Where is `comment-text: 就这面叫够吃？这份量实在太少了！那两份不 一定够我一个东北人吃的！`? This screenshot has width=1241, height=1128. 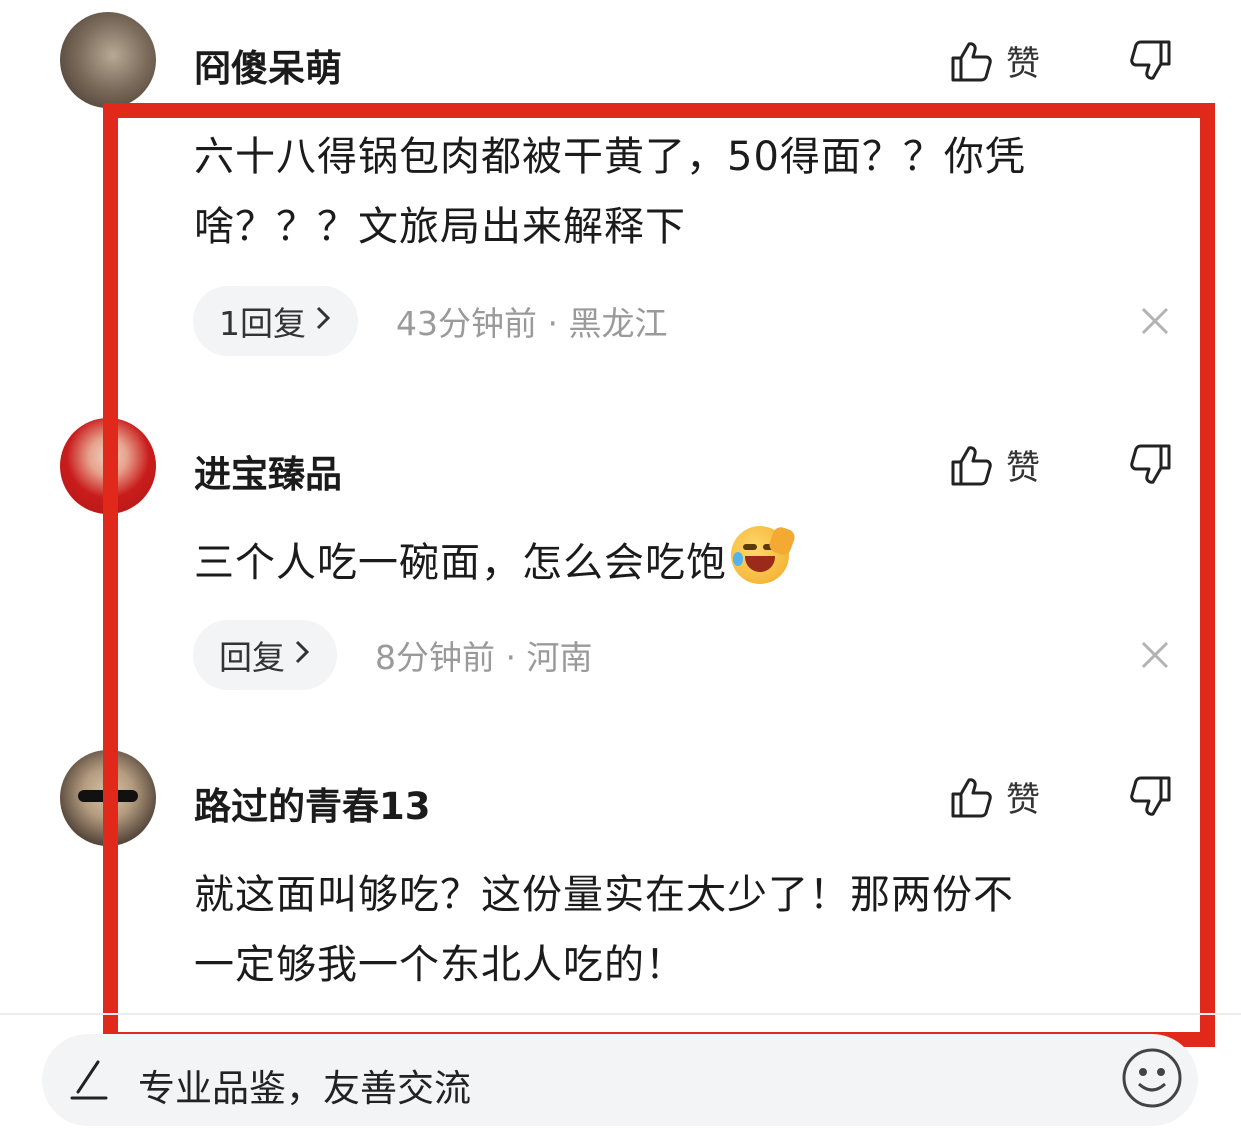 comment-text: 就这面叫够吃？这份量实在太少了！那两份不 一定够我一个东北人吃的！ is located at coordinates (689, 930).